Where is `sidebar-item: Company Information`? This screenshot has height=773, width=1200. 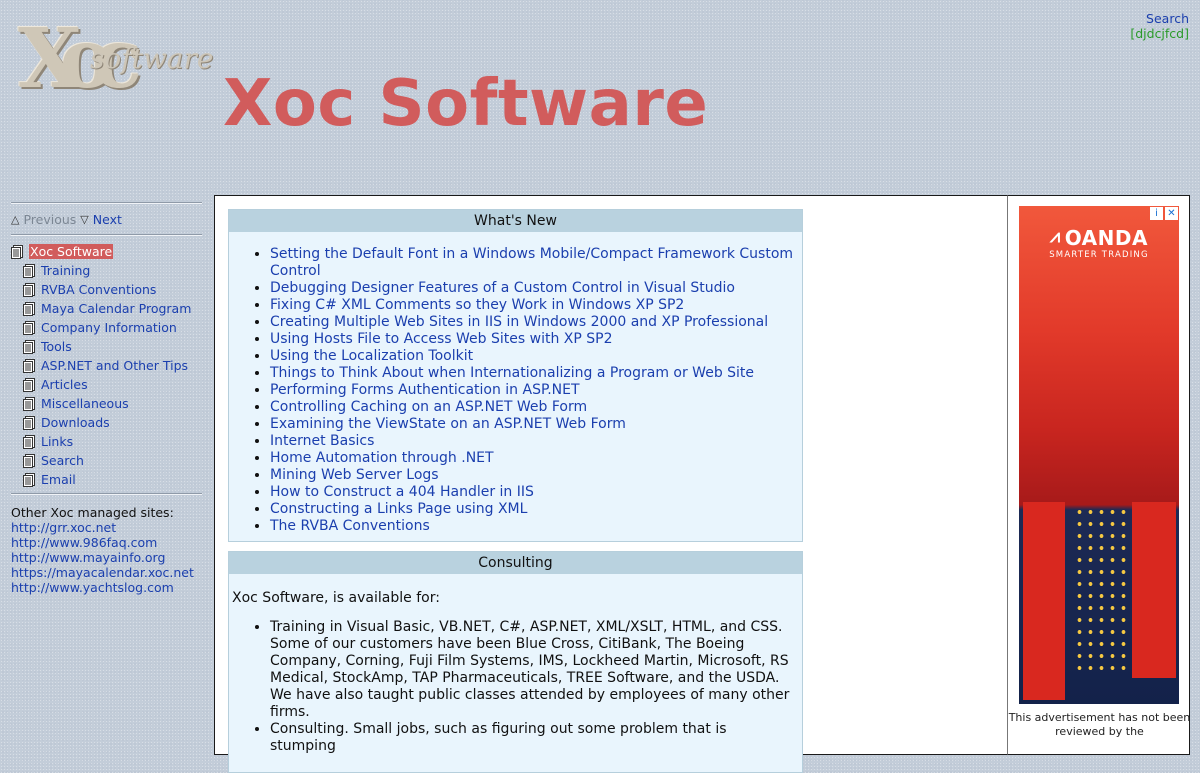
sidebar-item: Company Information is located at coordinates (106, 327).